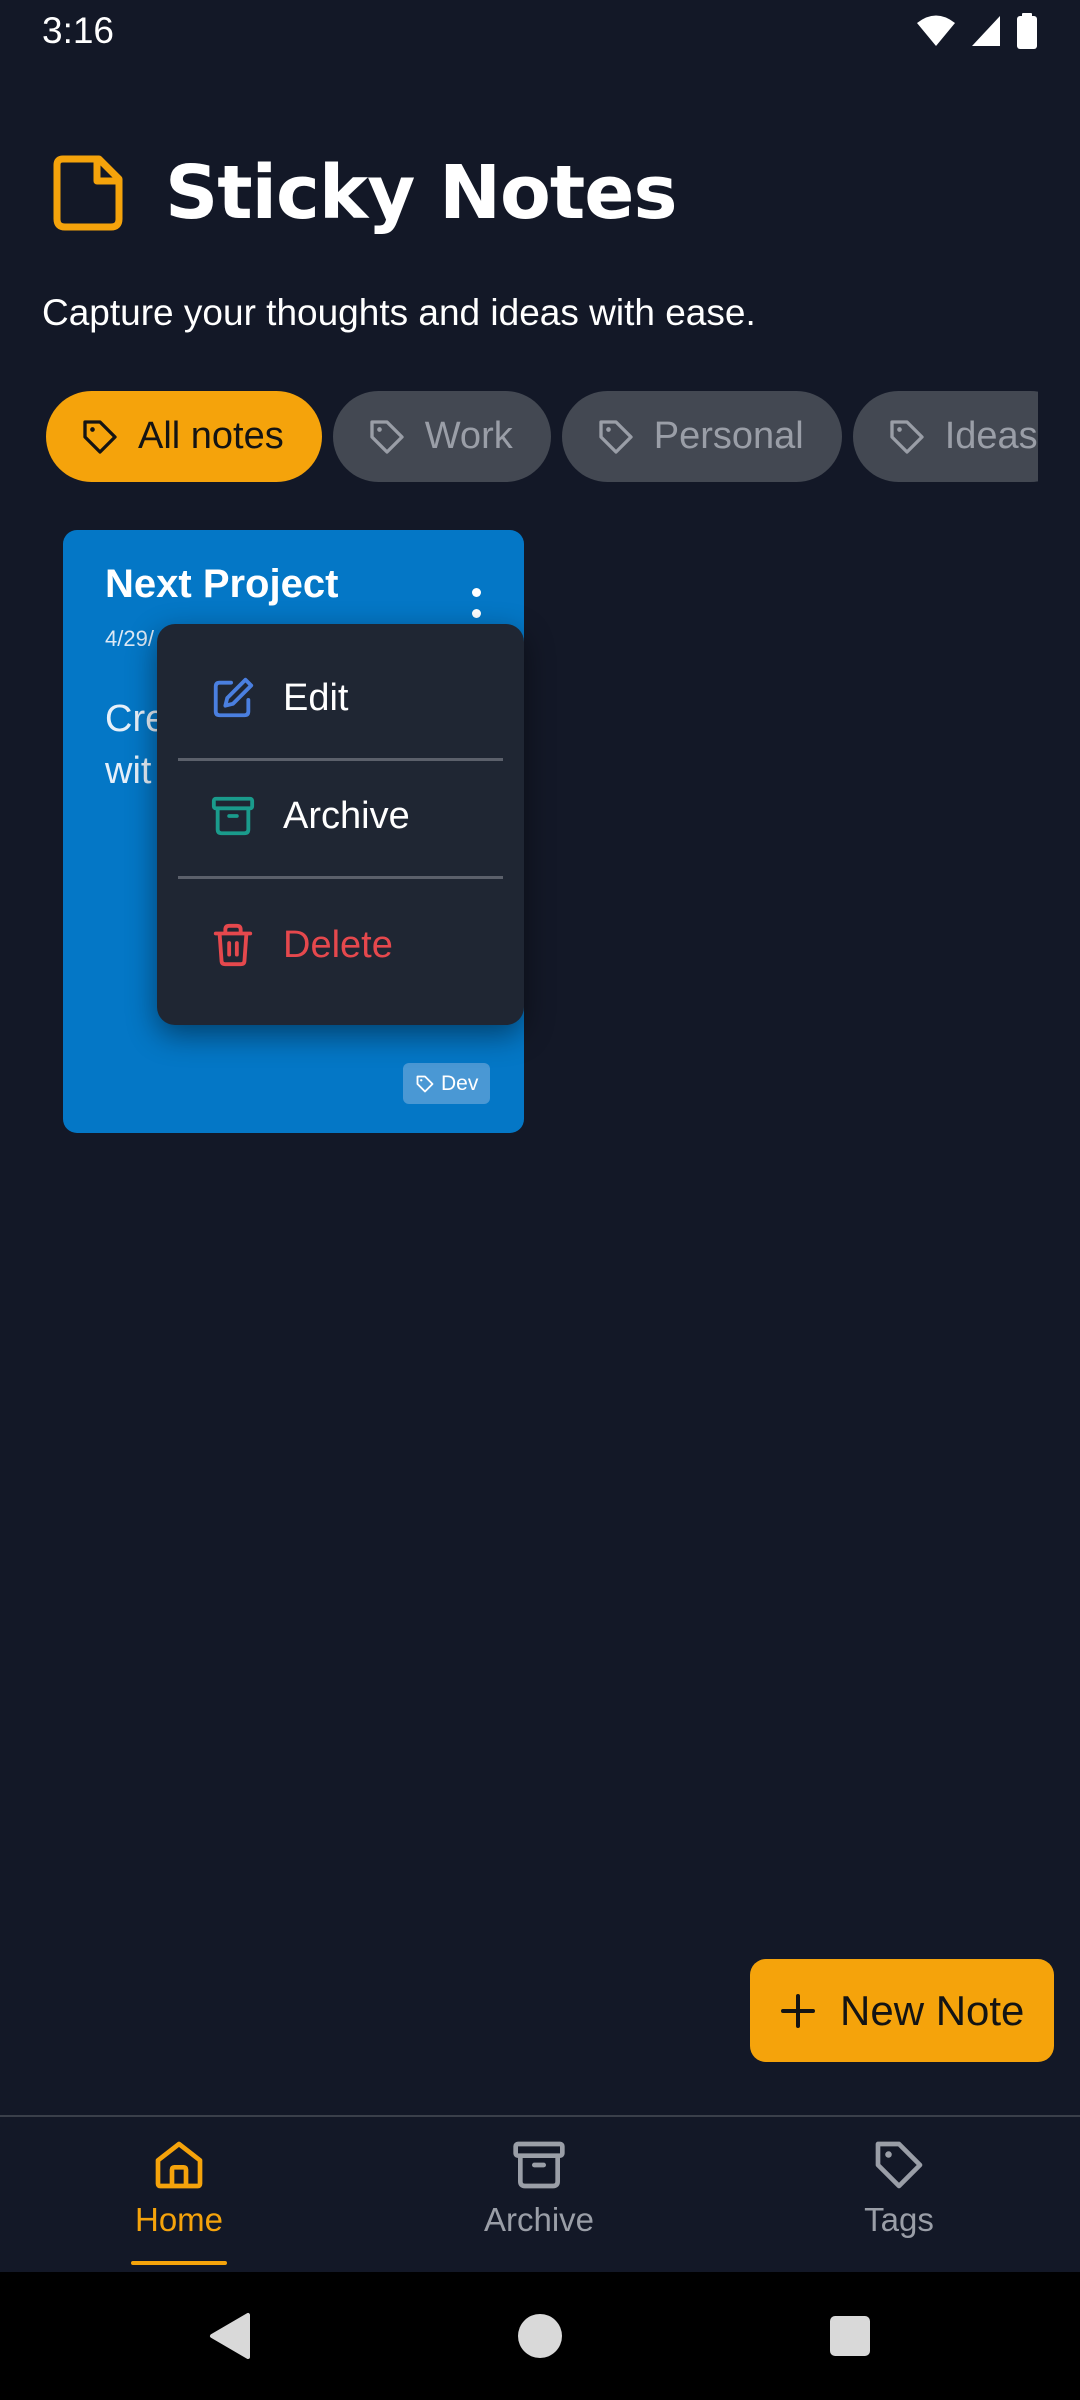 The image size is (1080, 2400). Describe the element at coordinates (421, 193) in the screenshot. I see `page-title: Sticky Notes` at that location.